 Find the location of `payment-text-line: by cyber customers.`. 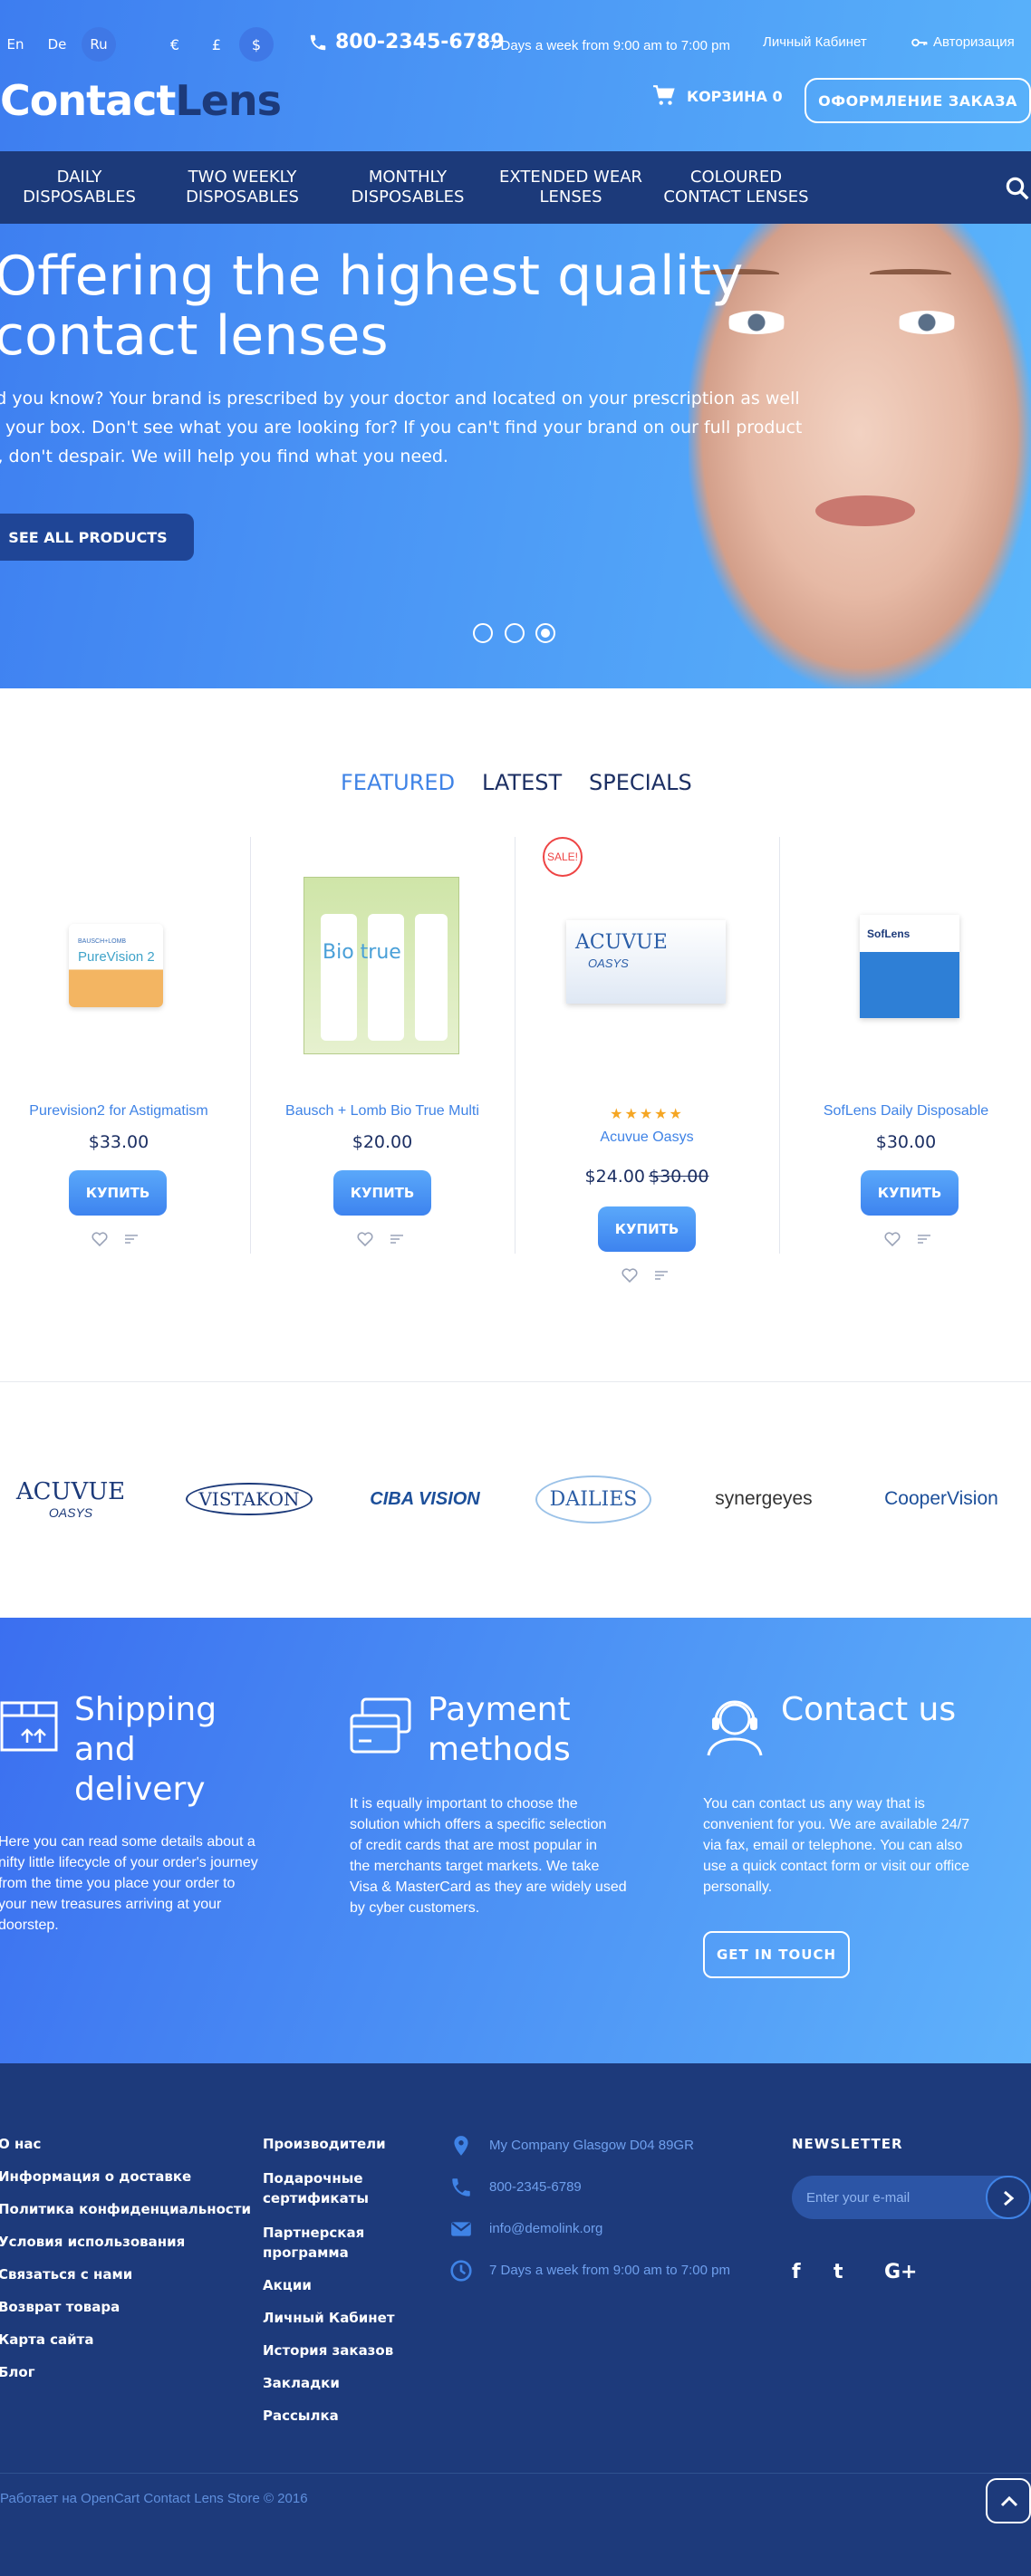

payment-text-line: by cyber customers. is located at coordinates (415, 1908).